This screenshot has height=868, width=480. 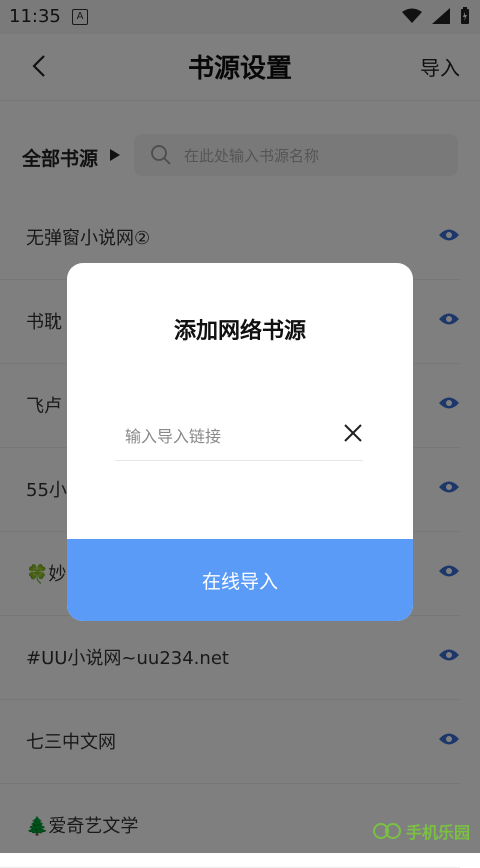 What do you see at coordinates (386, 831) in the screenshot?
I see `logo-icon` at bounding box center [386, 831].